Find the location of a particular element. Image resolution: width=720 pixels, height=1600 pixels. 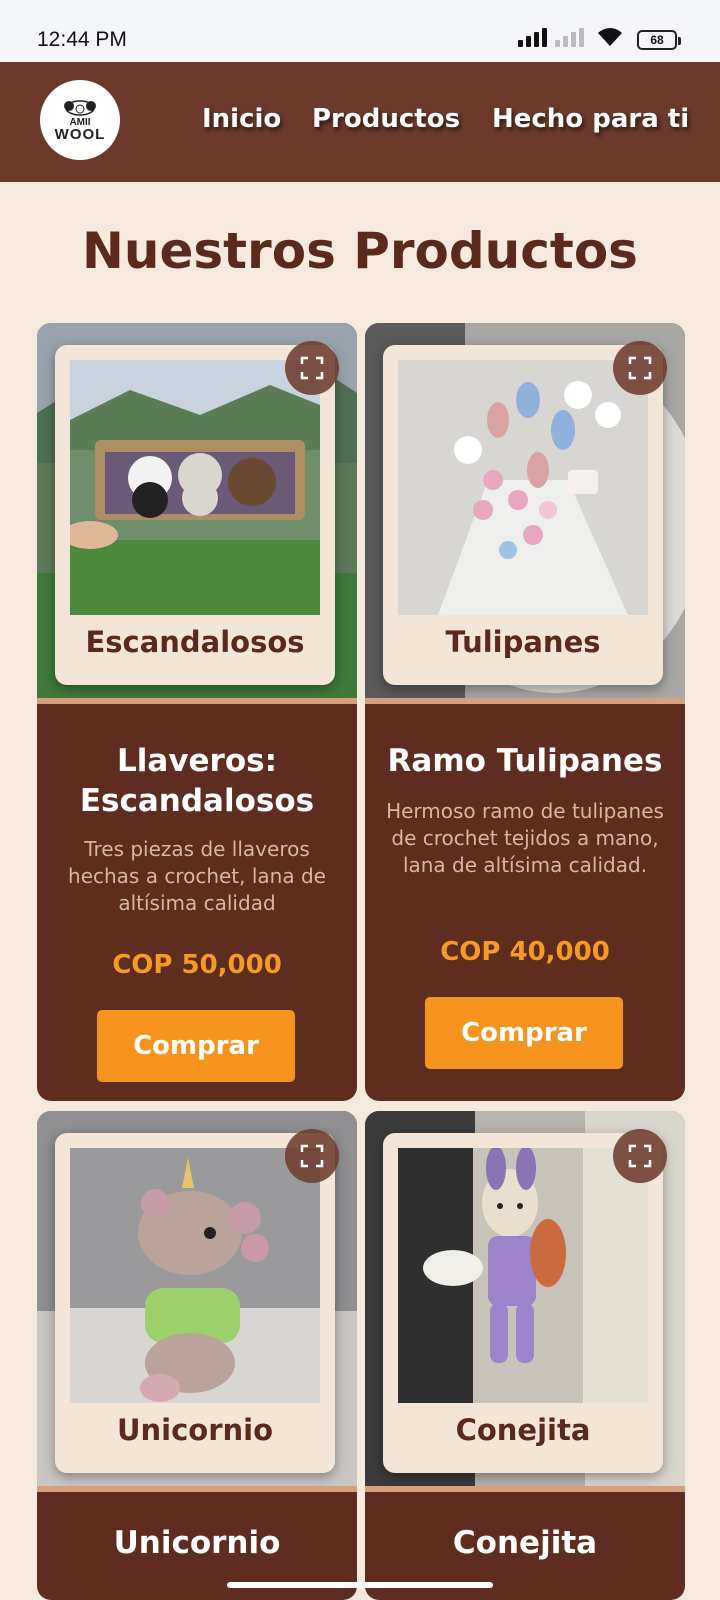

product-name: Conejita is located at coordinates (525, 1543).